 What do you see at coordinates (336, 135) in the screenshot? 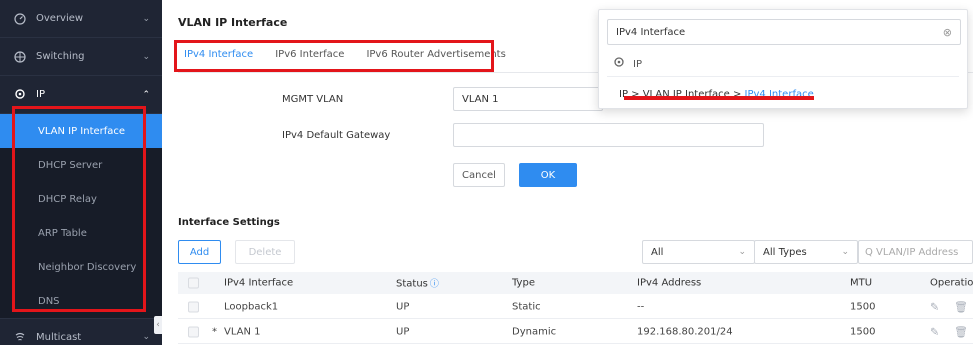
I see `gateway-label: IPv4 Default Gateway` at bounding box center [336, 135].